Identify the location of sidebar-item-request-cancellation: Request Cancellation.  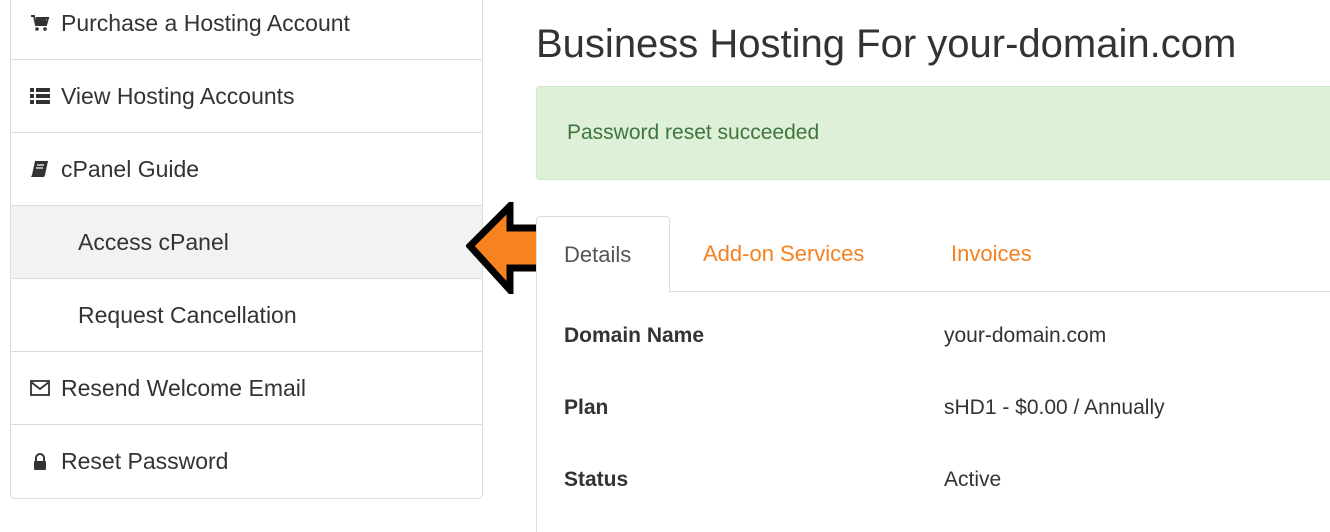
(246, 315).